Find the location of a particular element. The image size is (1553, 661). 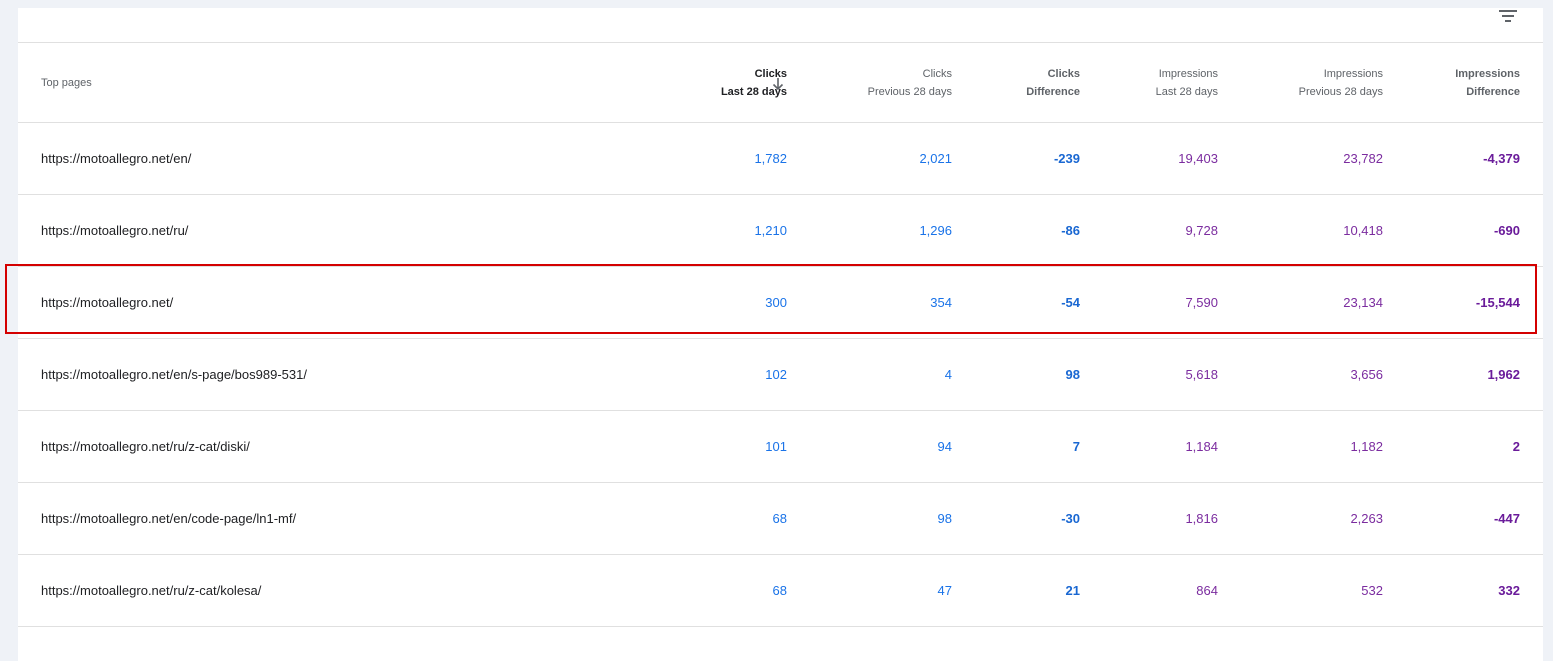

impressions-last-value: 7,590 is located at coordinates (1201, 302).